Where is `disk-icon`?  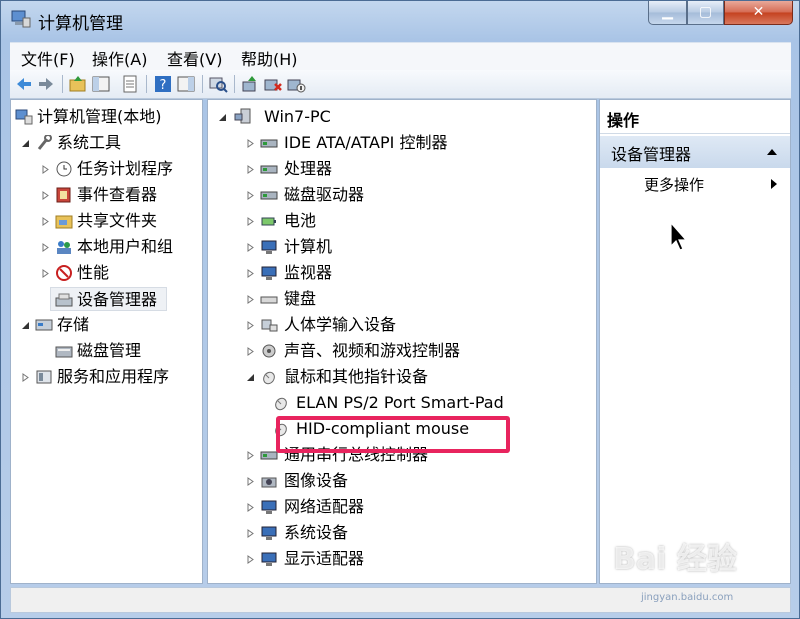
disk-icon is located at coordinates (64, 352).